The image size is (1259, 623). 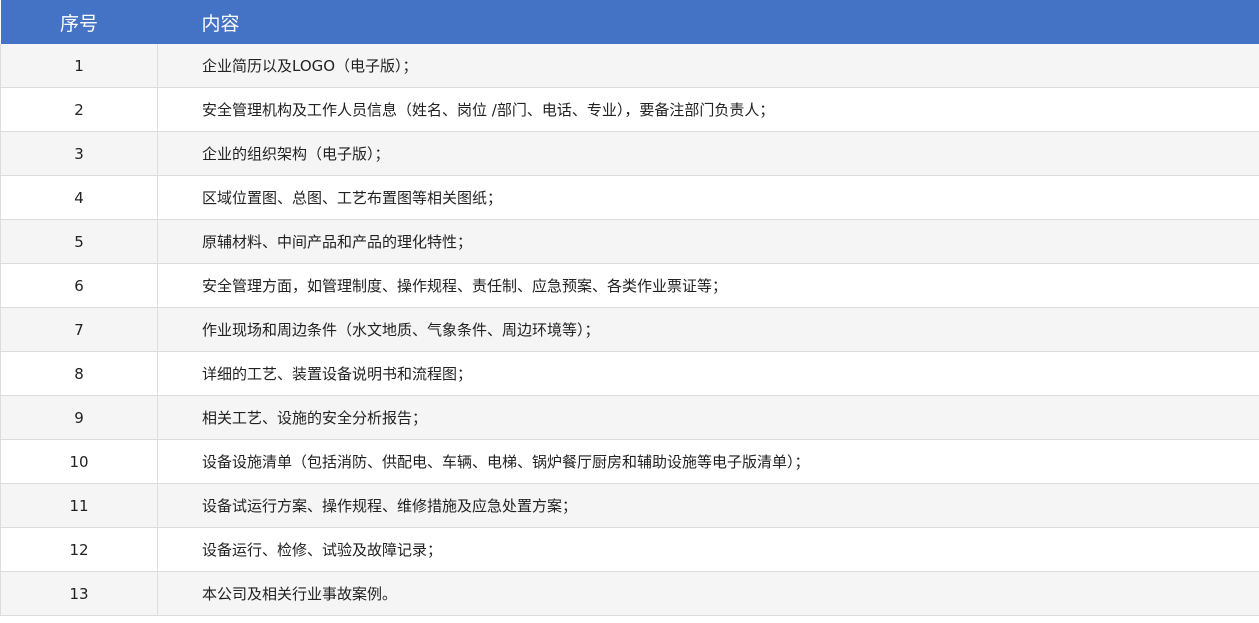 What do you see at coordinates (708, 285) in the screenshot?
I see `row-content: 安全管理方面，如管理制度、操作规程、责任制、应急预案、各类作业票证等；` at bounding box center [708, 285].